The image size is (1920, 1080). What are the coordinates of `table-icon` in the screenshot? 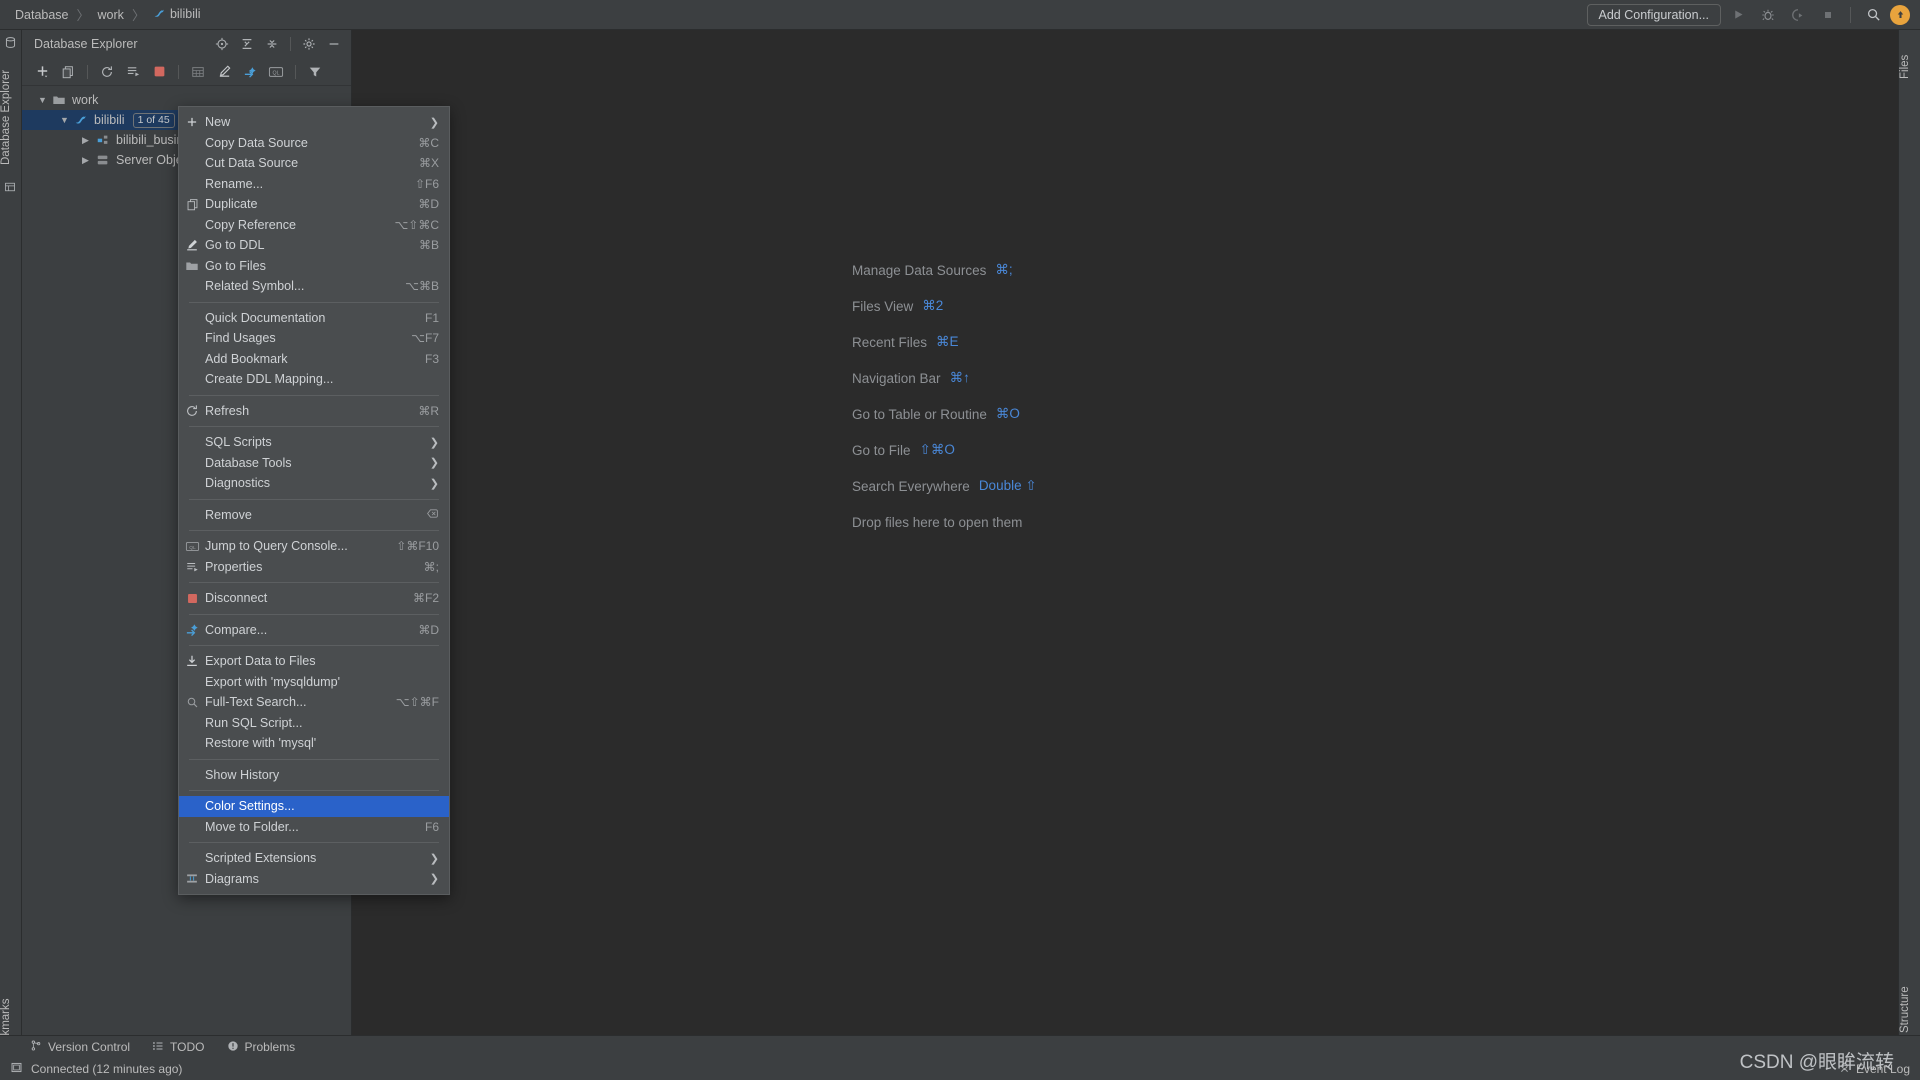 It's located at (198, 72).